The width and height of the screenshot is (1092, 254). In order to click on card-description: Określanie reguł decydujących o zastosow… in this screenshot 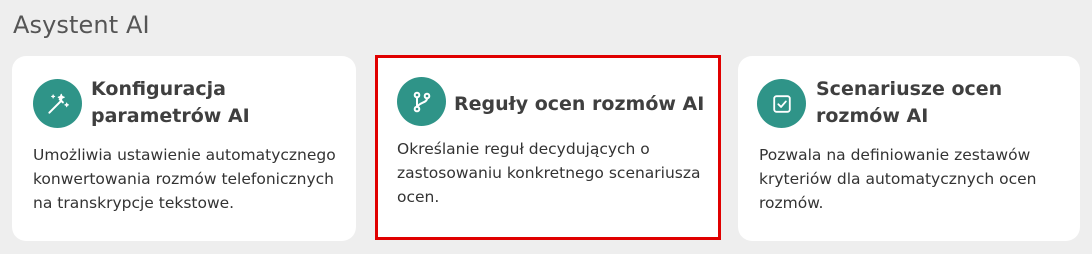, I will do `click(549, 173)`.